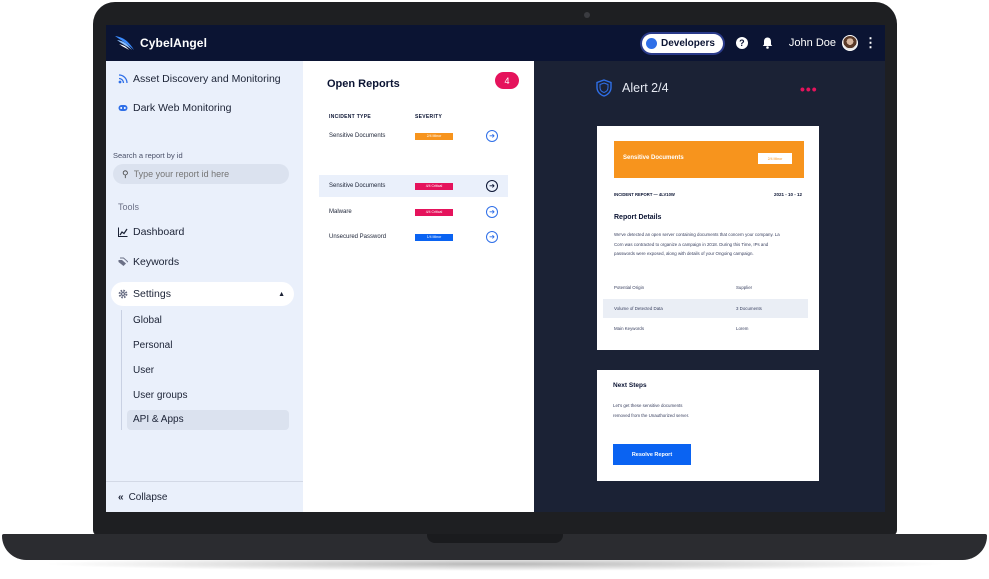 Image resolution: width=989 pixels, height=579 pixels. What do you see at coordinates (123, 232) in the screenshot?
I see `chart-icon` at bounding box center [123, 232].